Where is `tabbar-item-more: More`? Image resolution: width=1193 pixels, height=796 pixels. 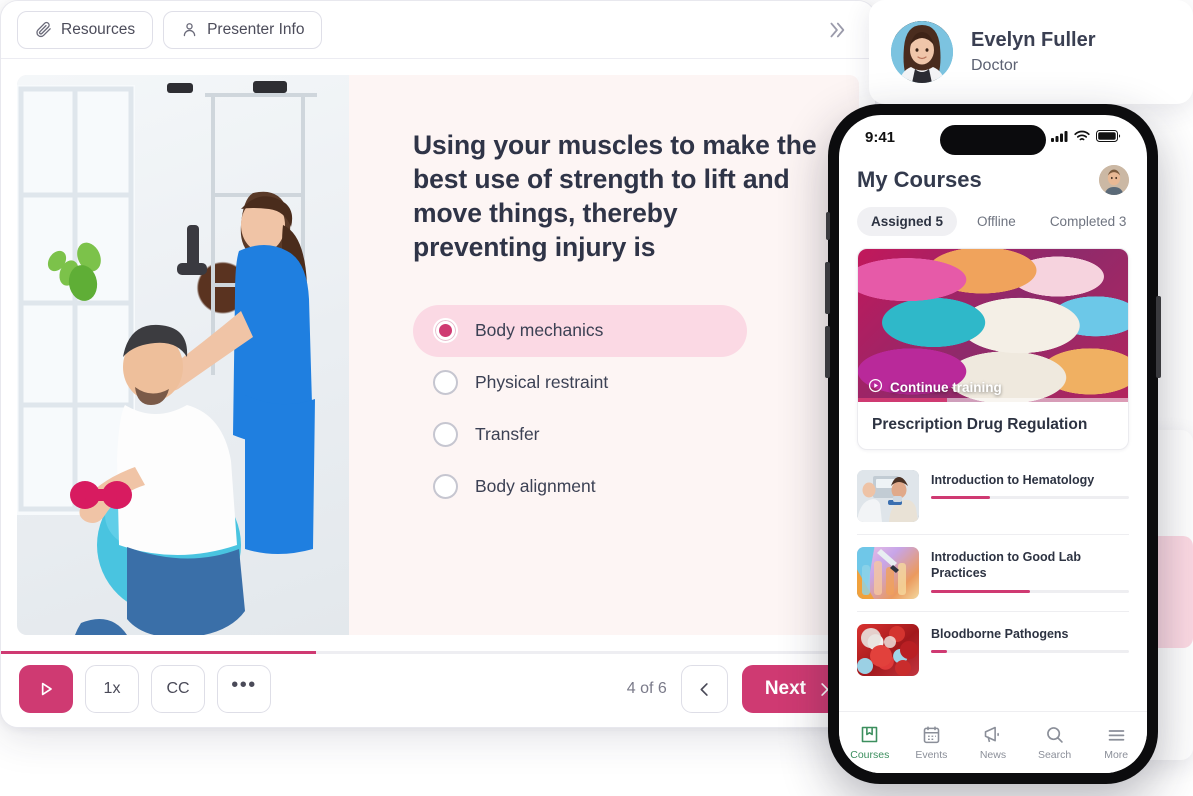 tabbar-item-more: More is located at coordinates (1116, 742).